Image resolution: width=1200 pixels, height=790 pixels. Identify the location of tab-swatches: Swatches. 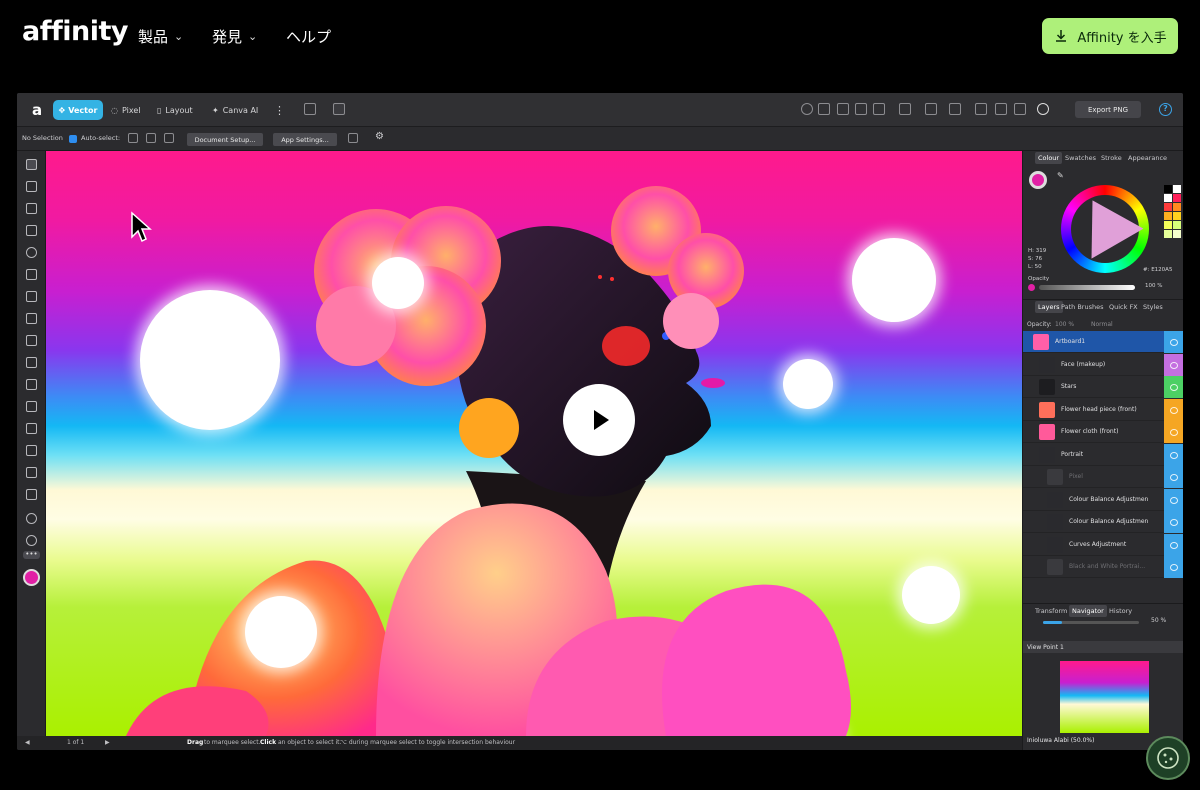
(1080, 158).